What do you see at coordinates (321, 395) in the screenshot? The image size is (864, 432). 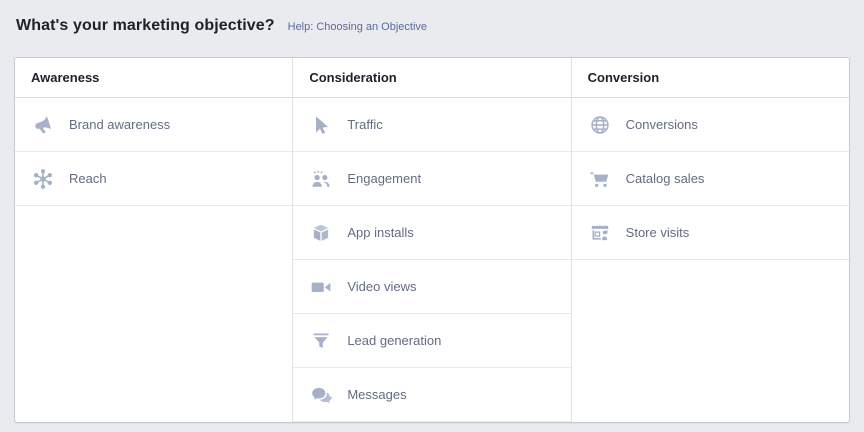 I see `chat-bubbles-icon` at bounding box center [321, 395].